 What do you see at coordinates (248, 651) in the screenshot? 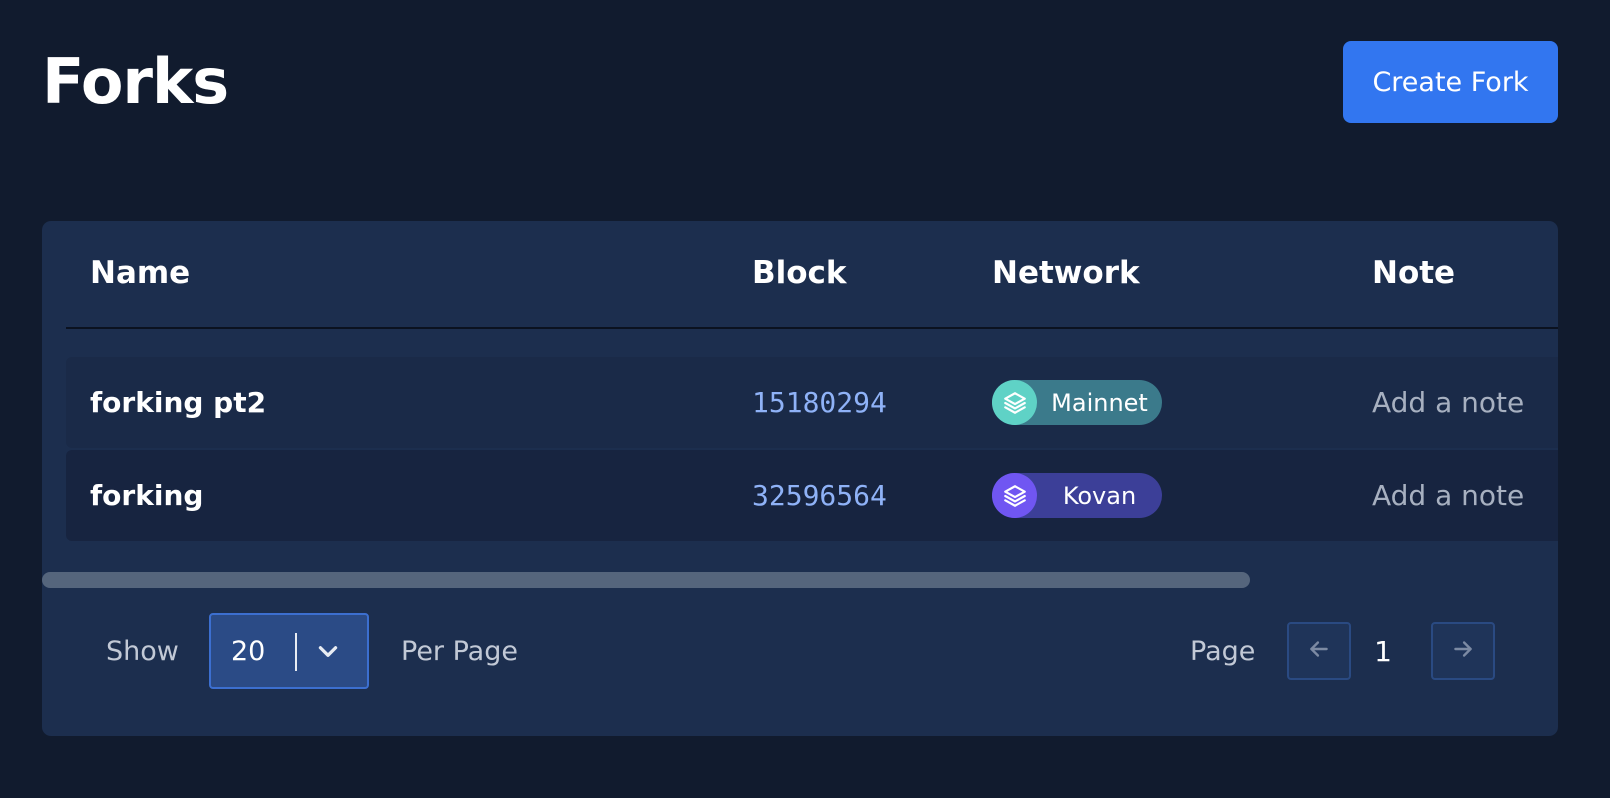
I see `per-page-value: 20` at bounding box center [248, 651].